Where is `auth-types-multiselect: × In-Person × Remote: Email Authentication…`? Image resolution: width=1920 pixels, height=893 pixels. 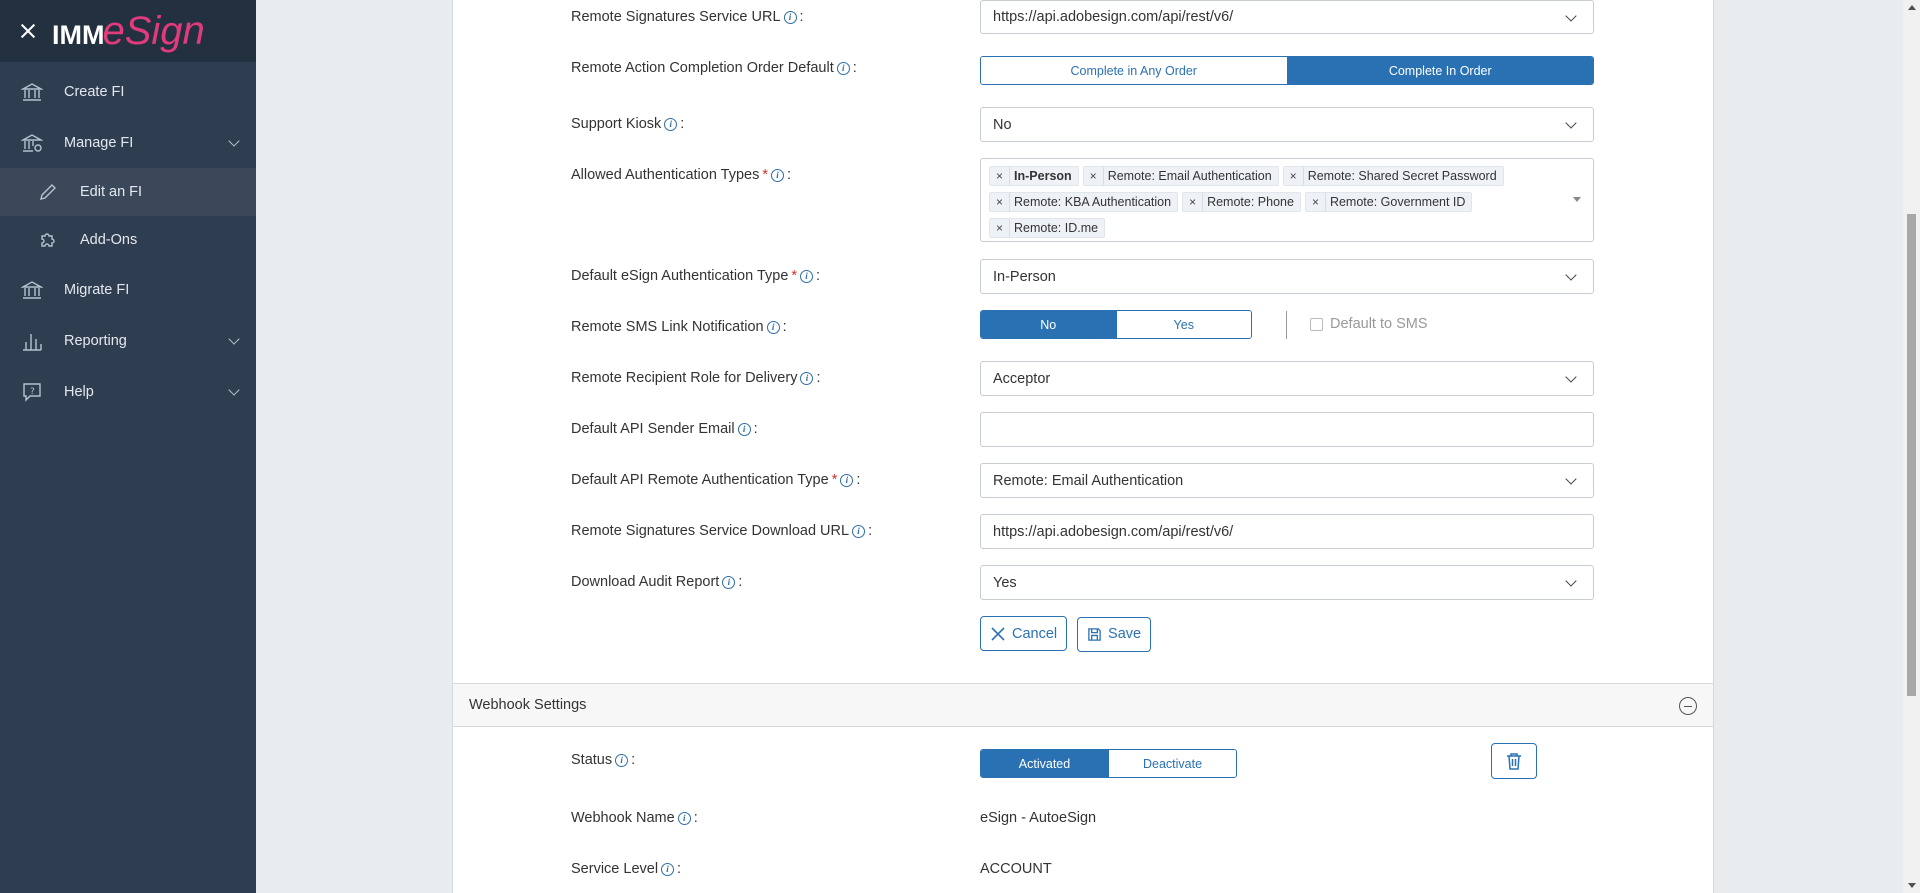
auth-types-multiselect: × In-Person × Remote: Email Authentication… is located at coordinates (1287, 200).